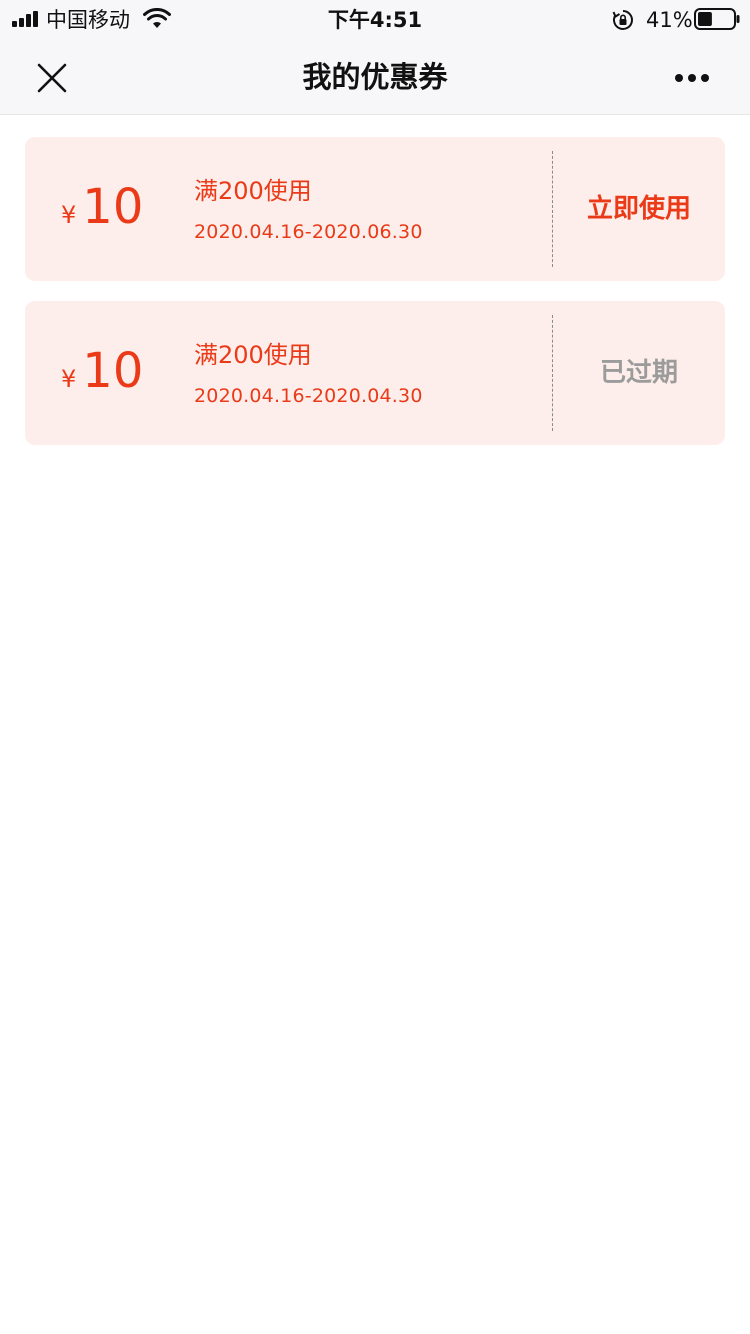 This screenshot has width=750, height=1334. I want to click on battery-percent: 41%, so click(669, 20).